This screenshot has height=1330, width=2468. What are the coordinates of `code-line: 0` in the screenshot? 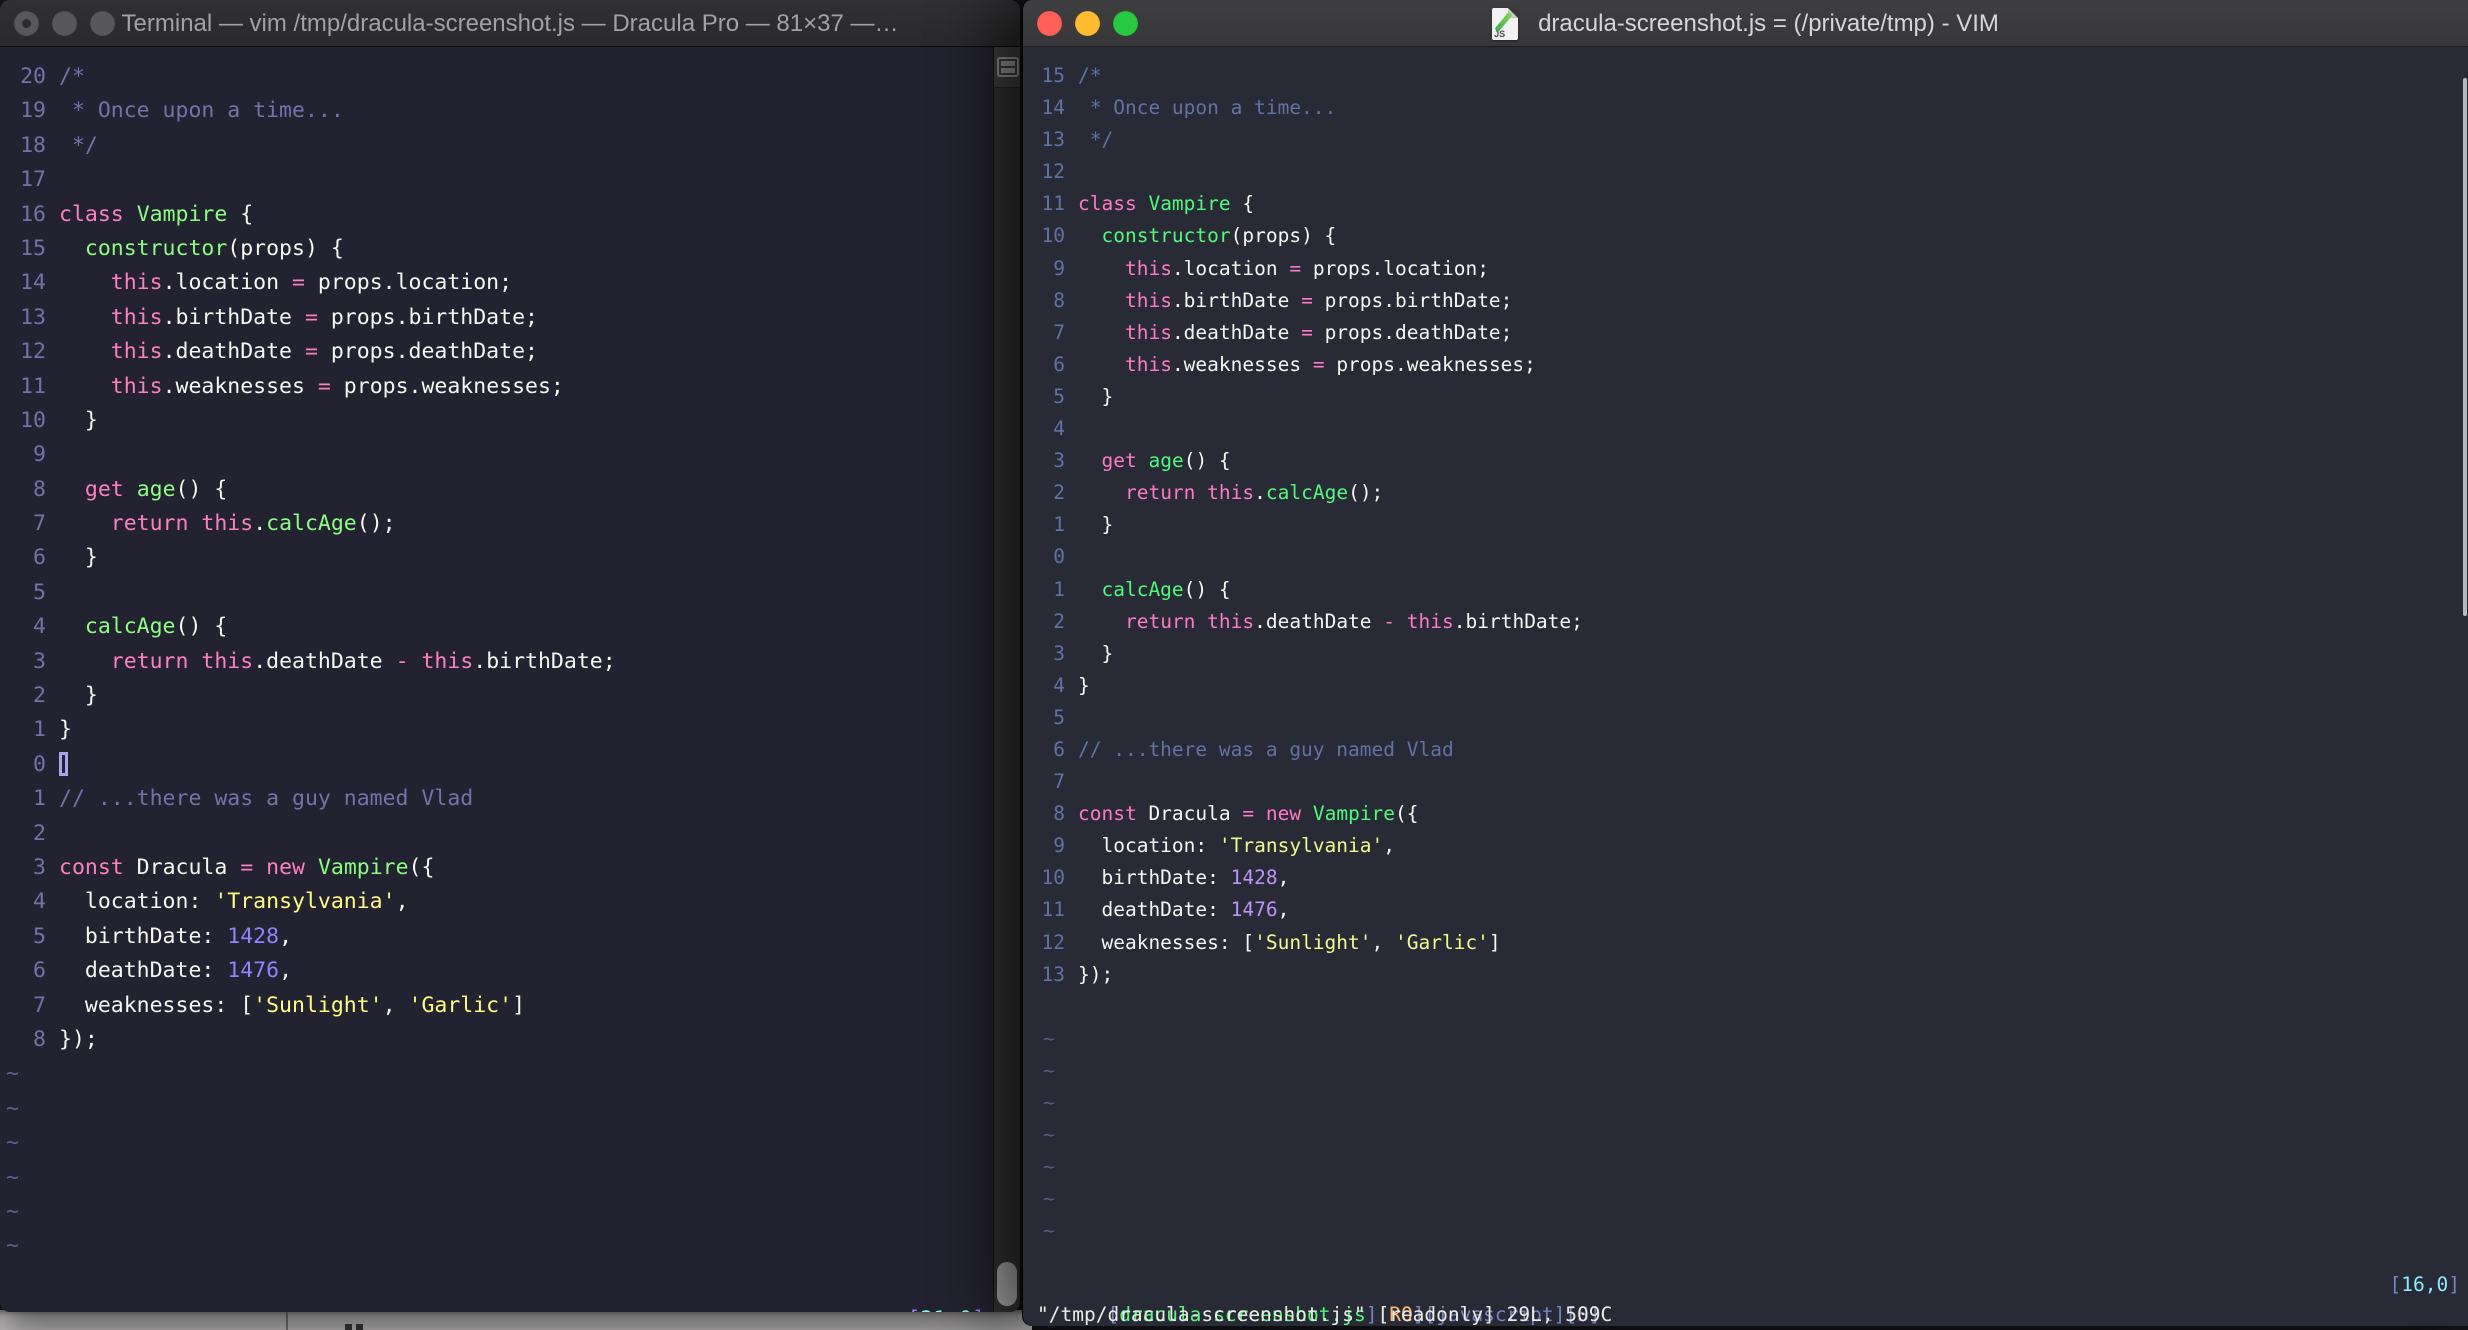 It's located at (1752, 557).